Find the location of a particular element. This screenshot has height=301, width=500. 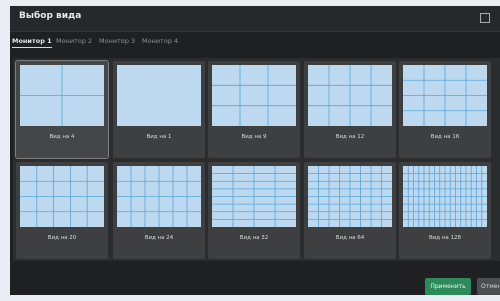

monitor-tabs: Монитор 1 Монитор 2 Монитор 3 Монитор 4 is located at coordinates (255, 42).